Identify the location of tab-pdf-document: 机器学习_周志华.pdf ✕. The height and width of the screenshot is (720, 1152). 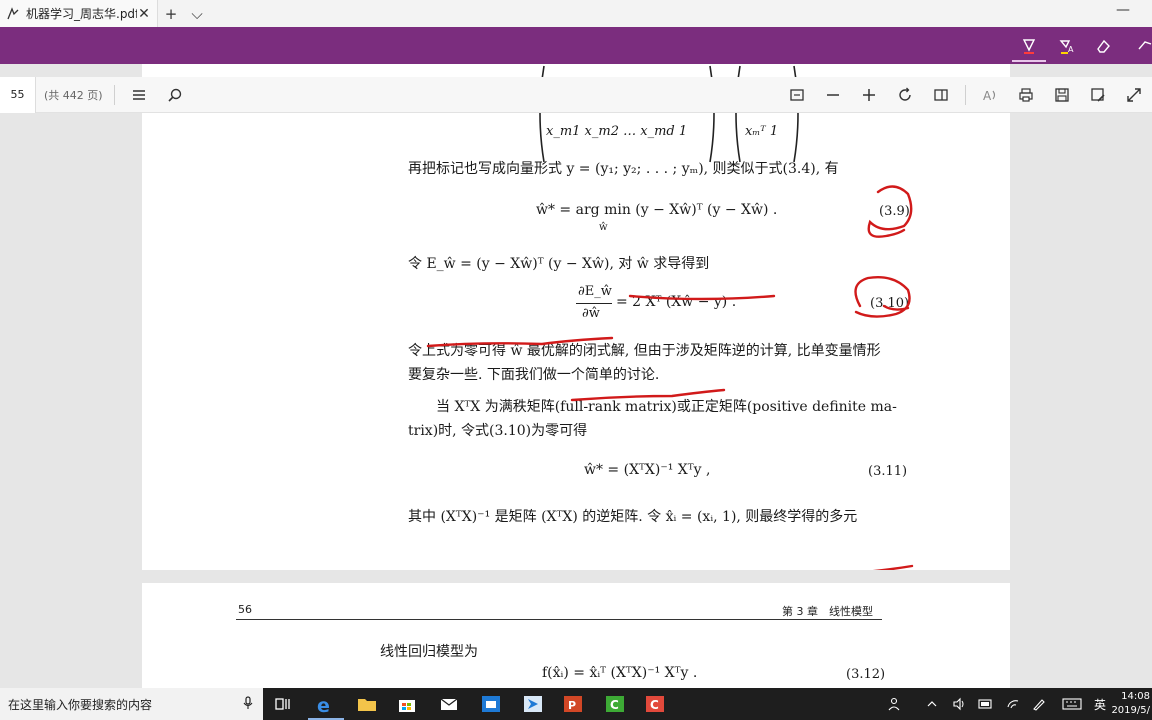
(79, 13).